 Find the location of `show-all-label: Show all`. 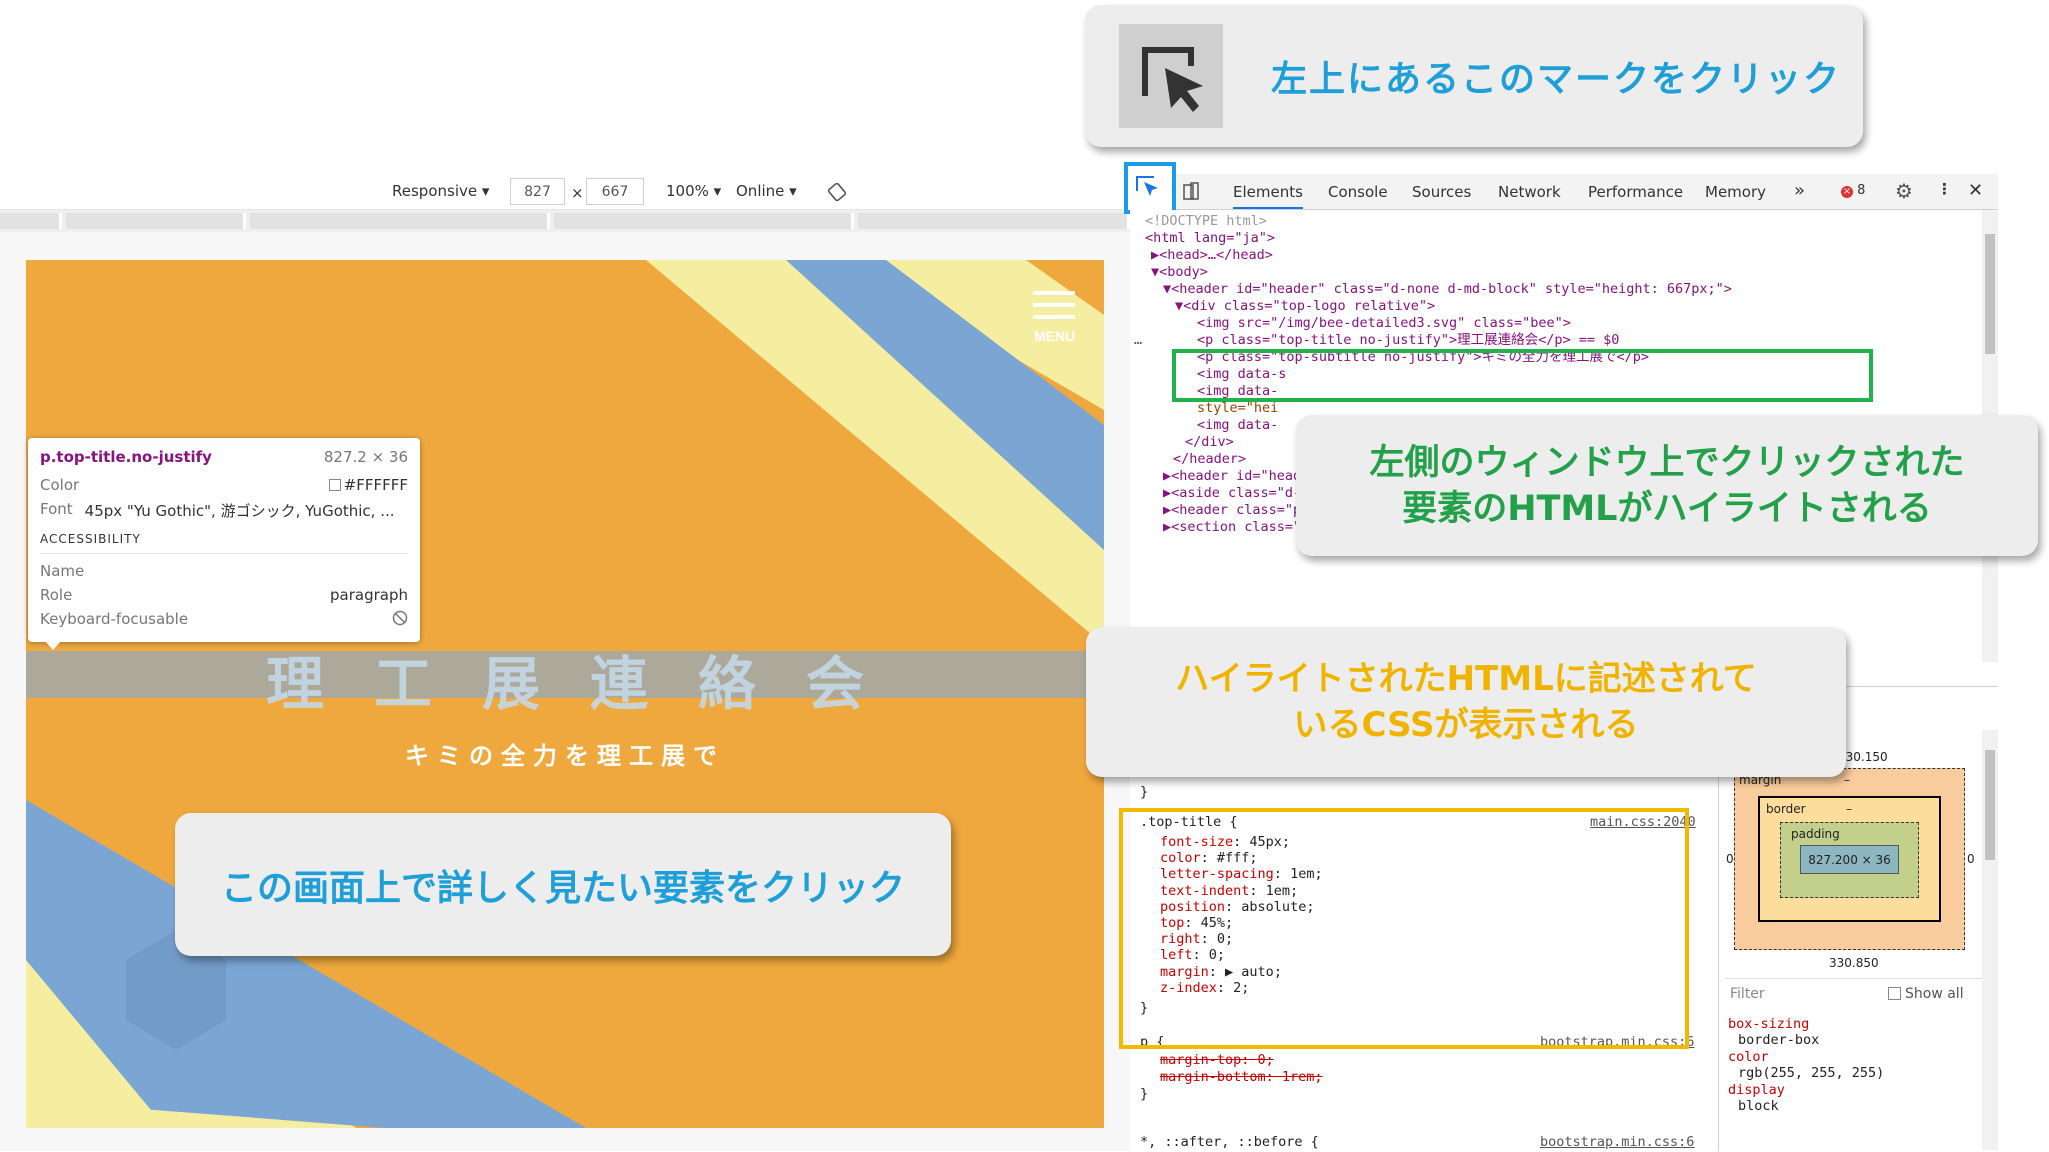

show-all-label: Show all is located at coordinates (1934, 994).